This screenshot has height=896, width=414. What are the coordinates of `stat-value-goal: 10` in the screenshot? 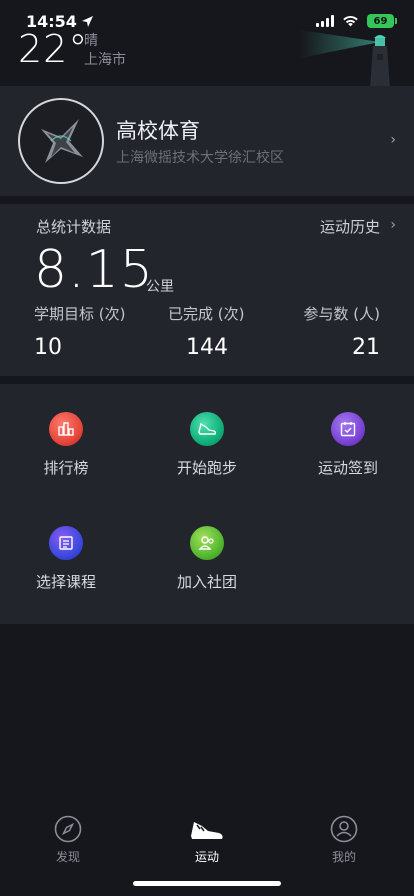 It's located at (48, 347).